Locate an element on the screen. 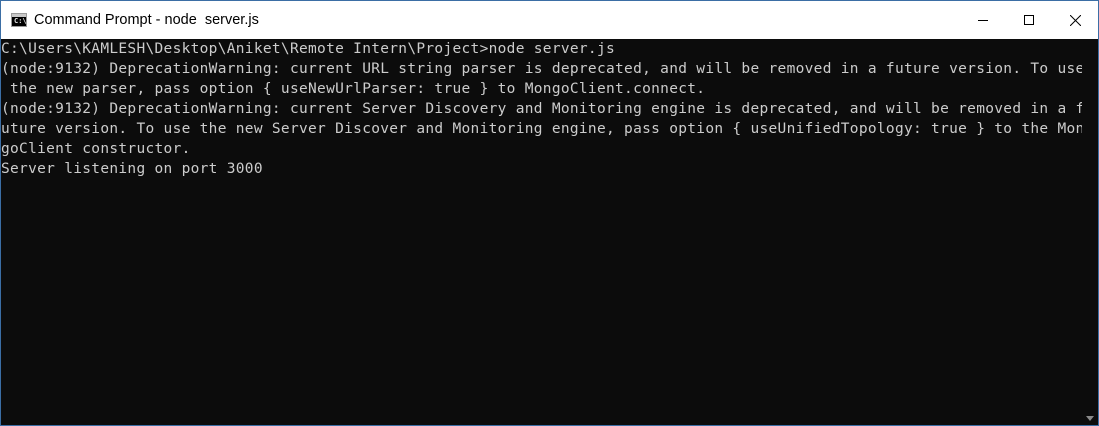  cmd-icon-text: C:\ is located at coordinates (20, 21).